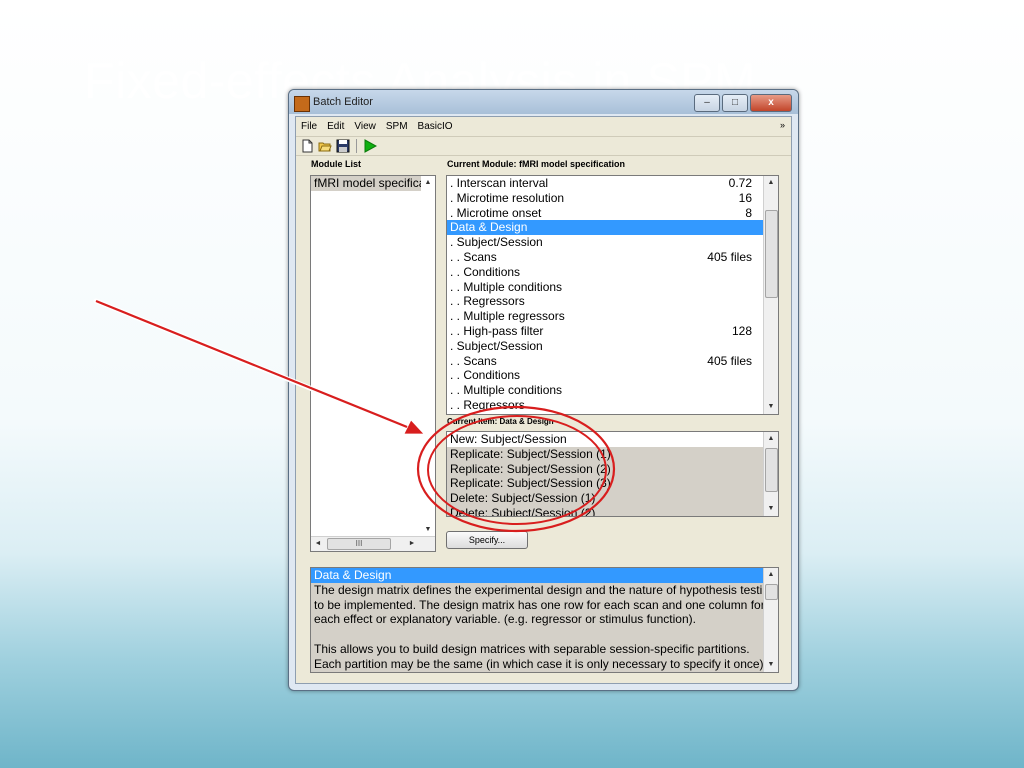 The image size is (1024, 768). Describe the element at coordinates (309, 126) in the screenshot. I see `menu-file: File` at that location.